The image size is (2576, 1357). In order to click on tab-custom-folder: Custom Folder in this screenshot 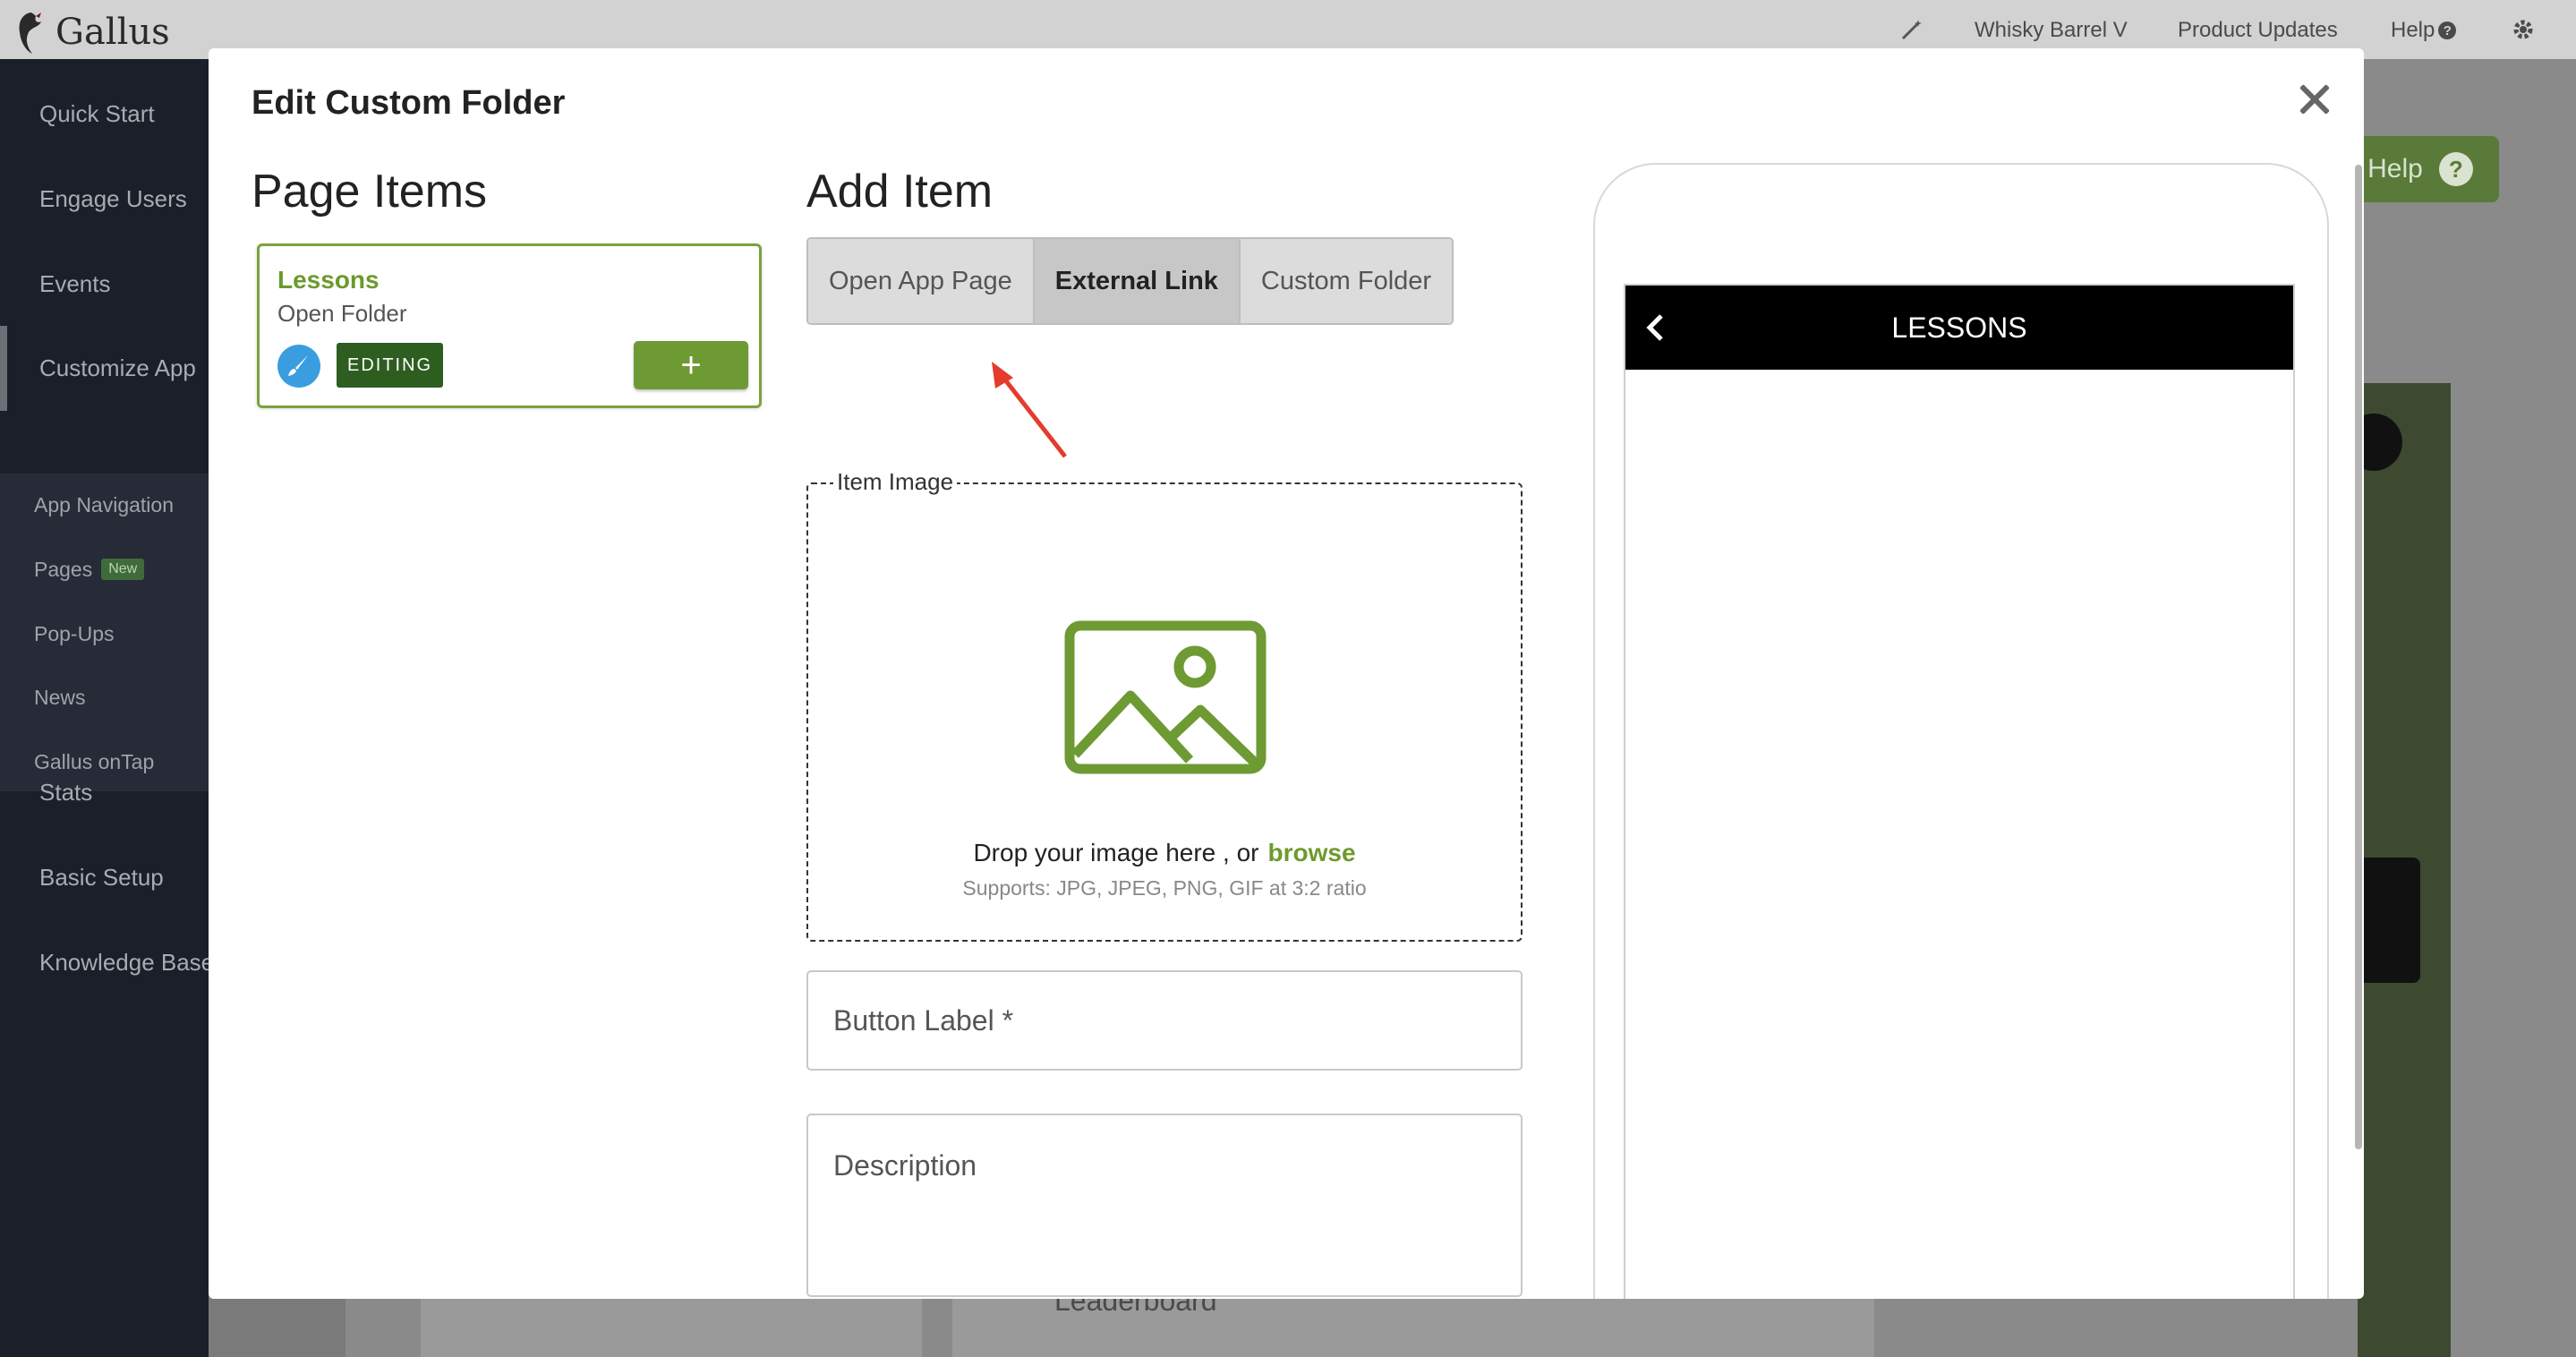, I will do `click(1346, 281)`.